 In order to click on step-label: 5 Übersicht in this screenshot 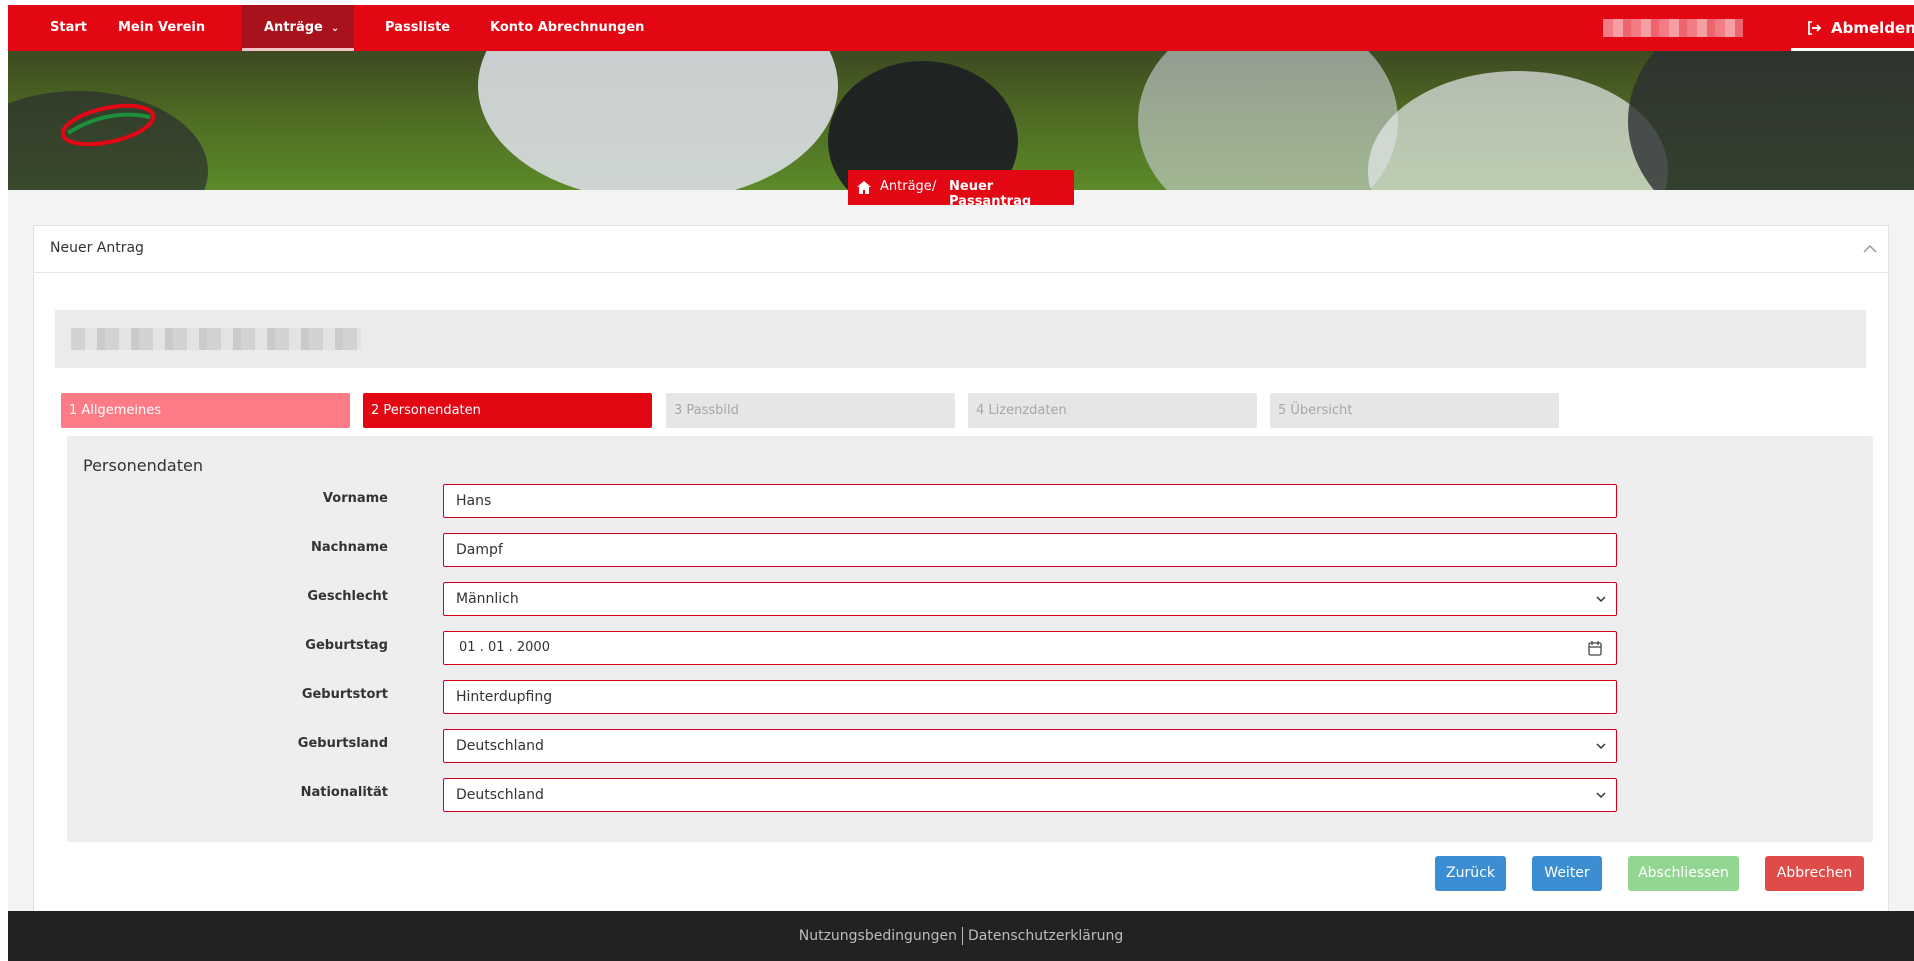, I will do `click(1315, 410)`.